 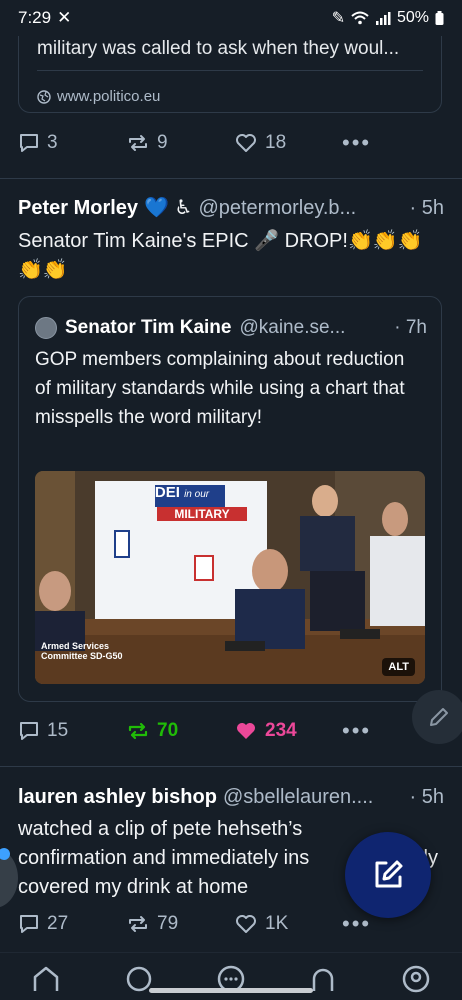 What do you see at coordinates (168, 208) in the screenshot?
I see `author-badges: 💙 ♿` at bounding box center [168, 208].